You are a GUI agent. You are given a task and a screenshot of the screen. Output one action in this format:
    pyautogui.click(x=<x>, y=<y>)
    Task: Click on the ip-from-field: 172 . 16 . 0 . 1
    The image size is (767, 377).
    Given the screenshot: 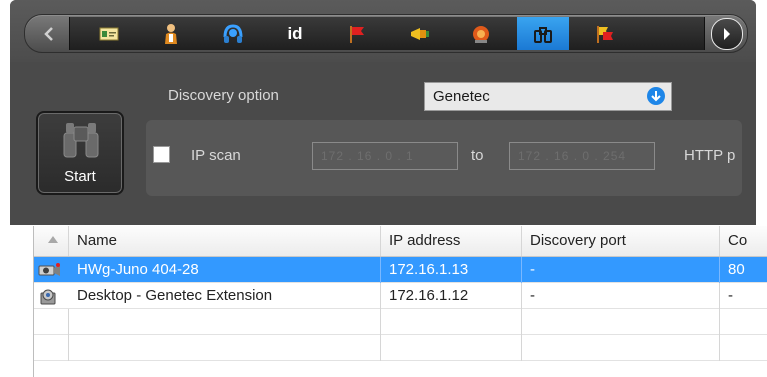 What is the action you would take?
    pyautogui.click(x=385, y=156)
    